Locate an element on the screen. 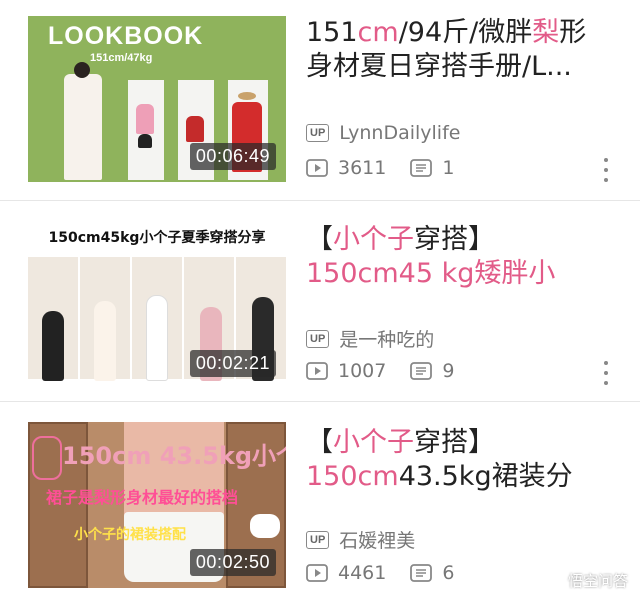 This screenshot has width=640, height=601. comment-count-value: 9 is located at coordinates (448, 371).